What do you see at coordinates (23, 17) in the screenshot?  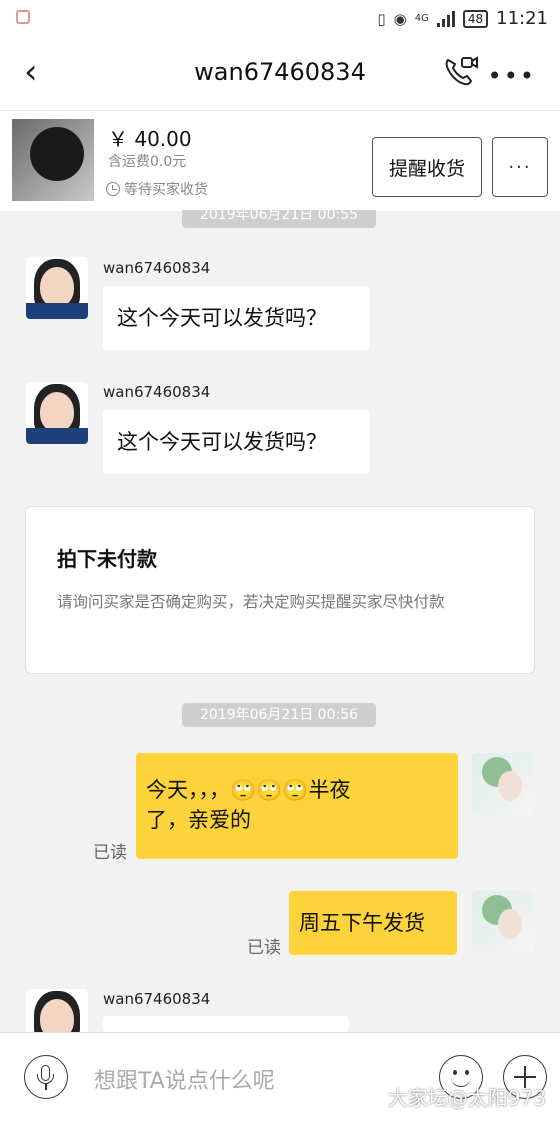 I see `notification-icon` at bounding box center [23, 17].